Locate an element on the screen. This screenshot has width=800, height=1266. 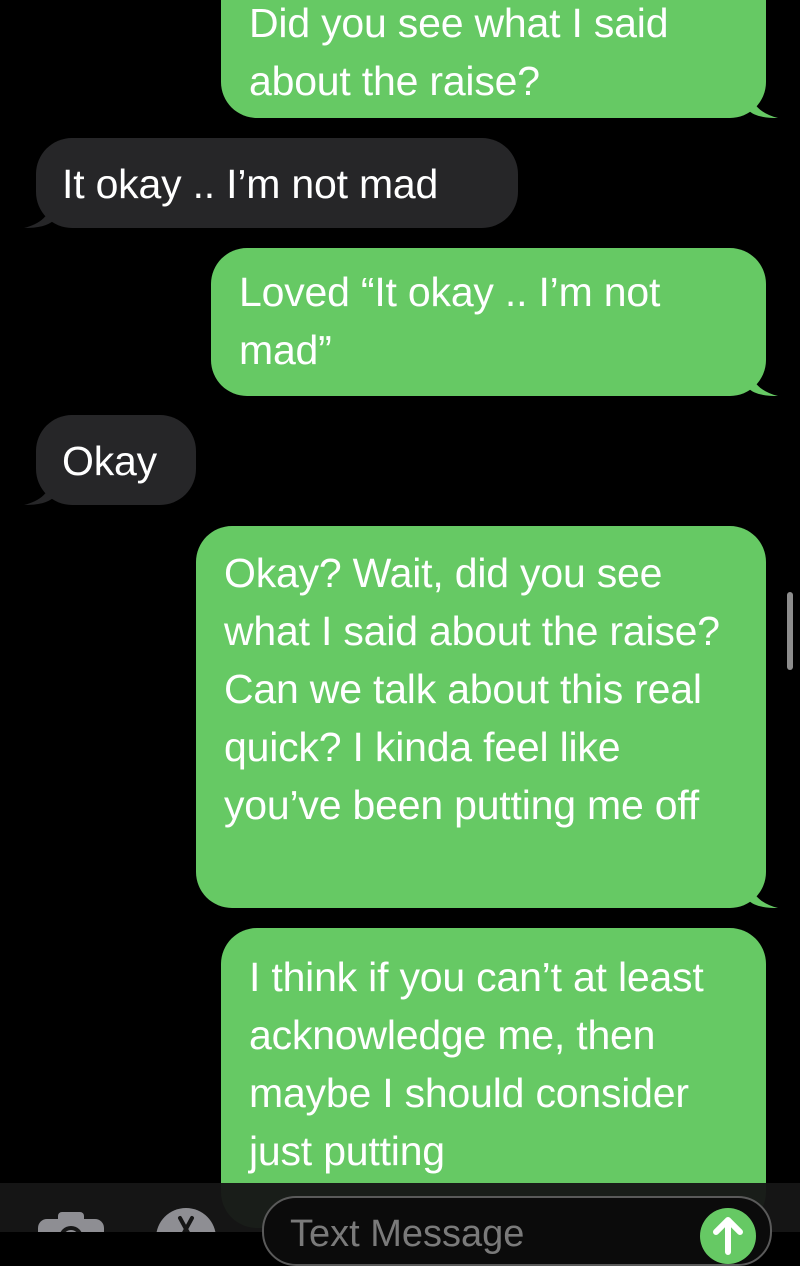
received-message-bubble: It okay .. I’m not mad is located at coordinates (271, 183).